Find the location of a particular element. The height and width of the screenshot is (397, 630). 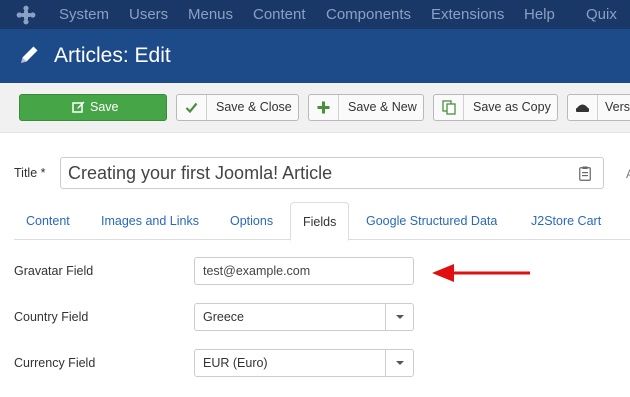

tab-fields: Fields is located at coordinates (320, 221).